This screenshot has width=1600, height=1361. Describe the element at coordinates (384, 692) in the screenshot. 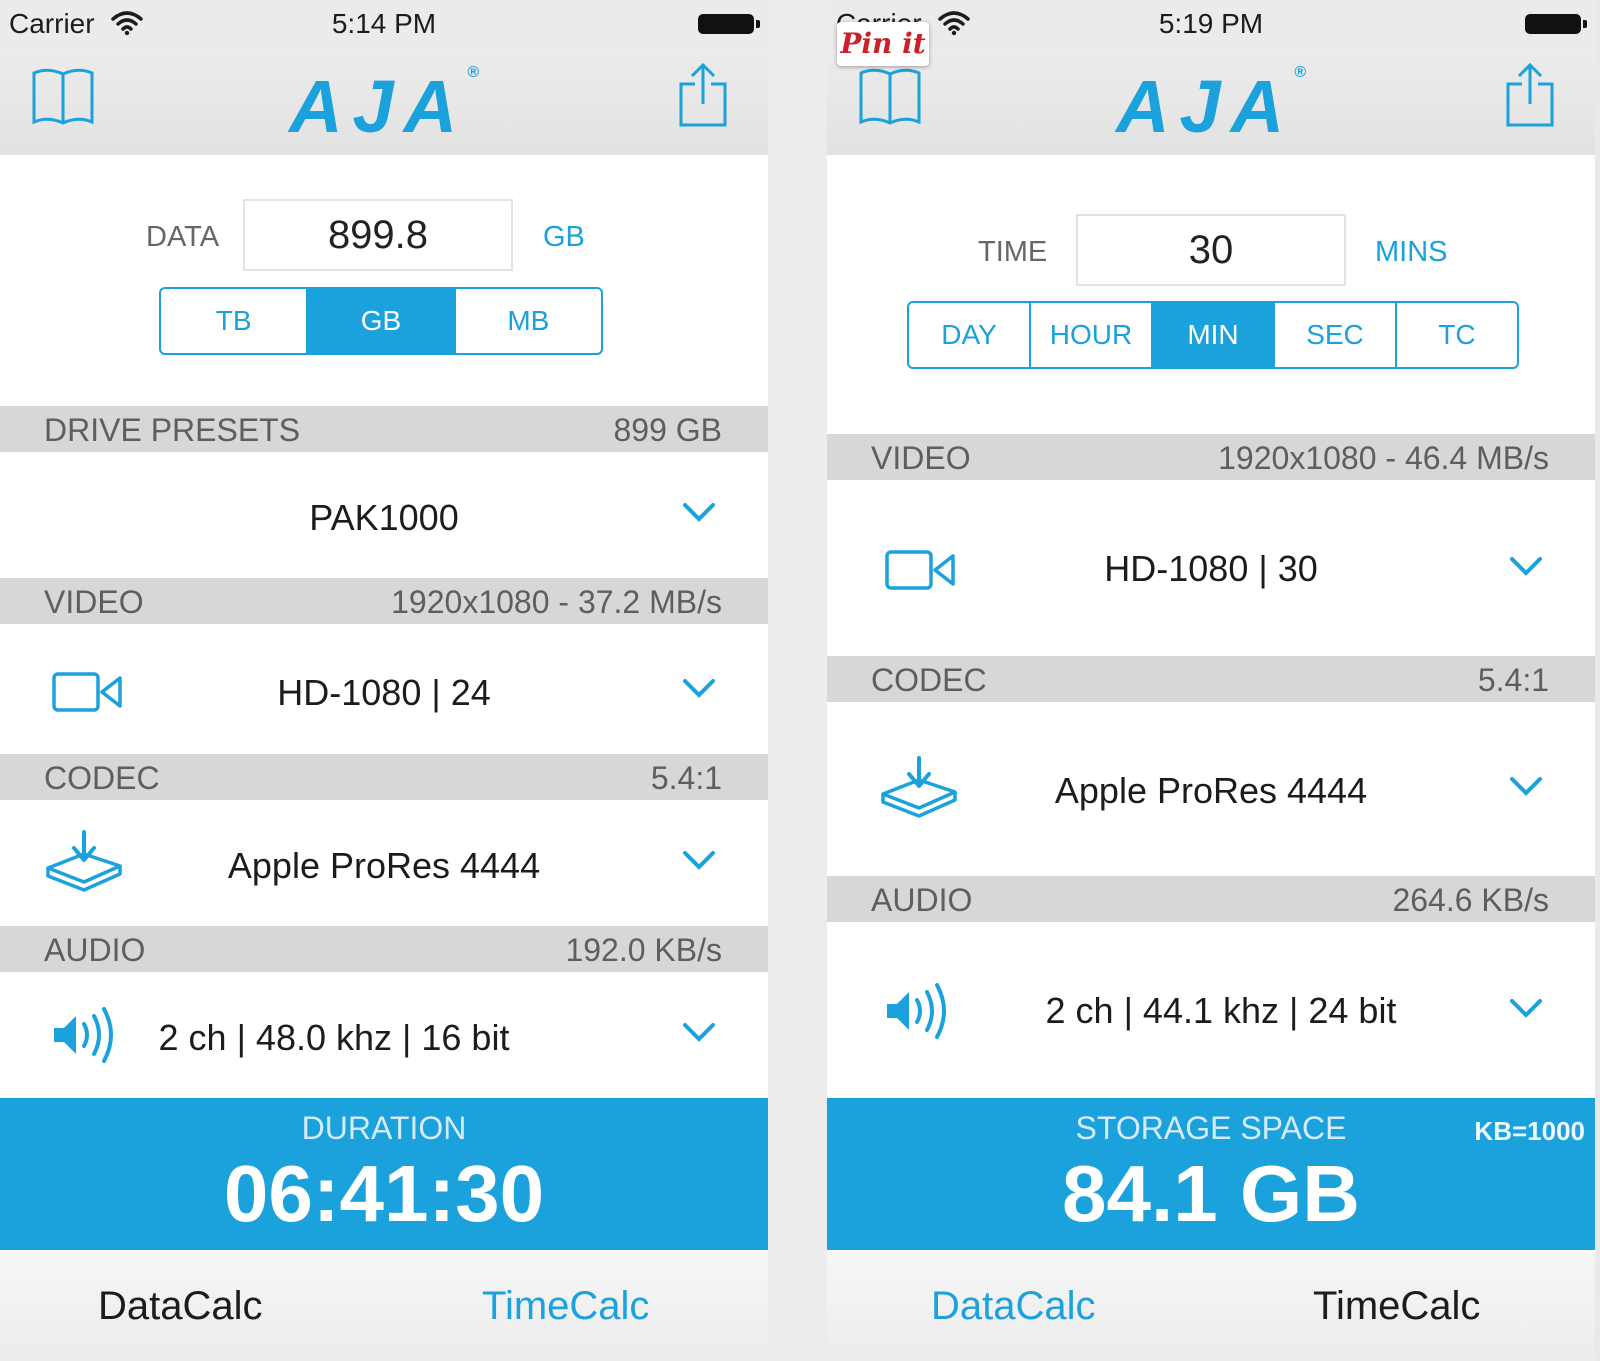

I see `video-format-value: HD-1080 | 24` at that location.